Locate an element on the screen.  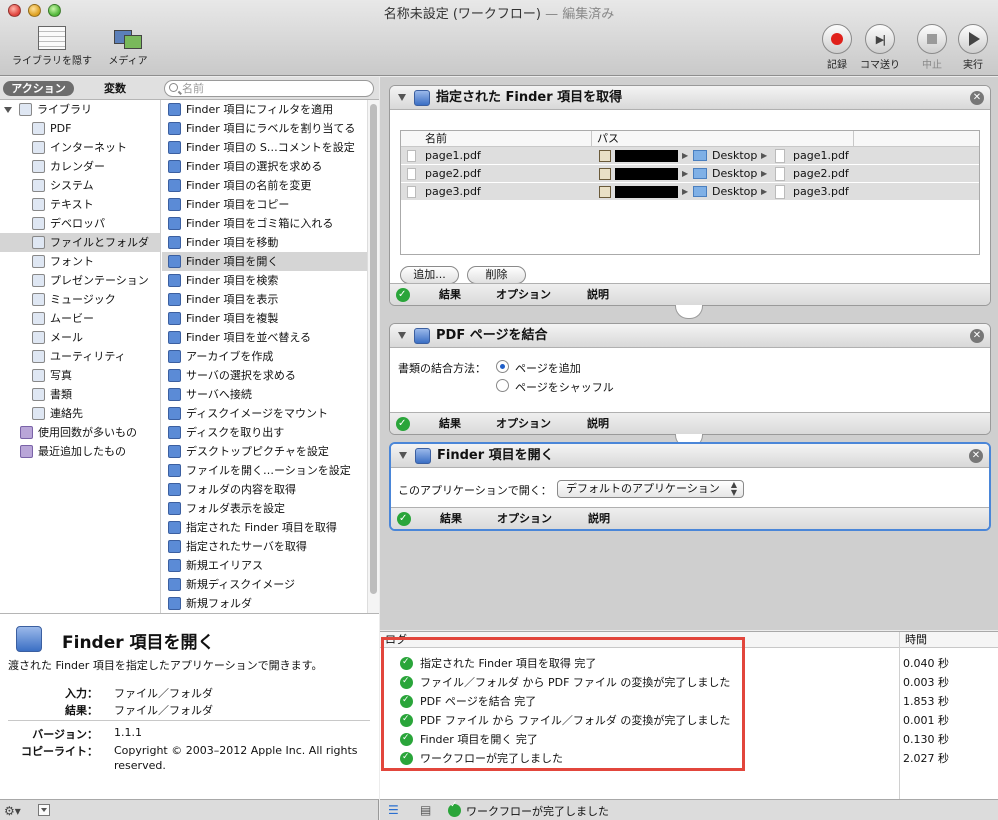
action-item: Finder 項目をゴミ箱に入れる is located at coordinates (264, 223).